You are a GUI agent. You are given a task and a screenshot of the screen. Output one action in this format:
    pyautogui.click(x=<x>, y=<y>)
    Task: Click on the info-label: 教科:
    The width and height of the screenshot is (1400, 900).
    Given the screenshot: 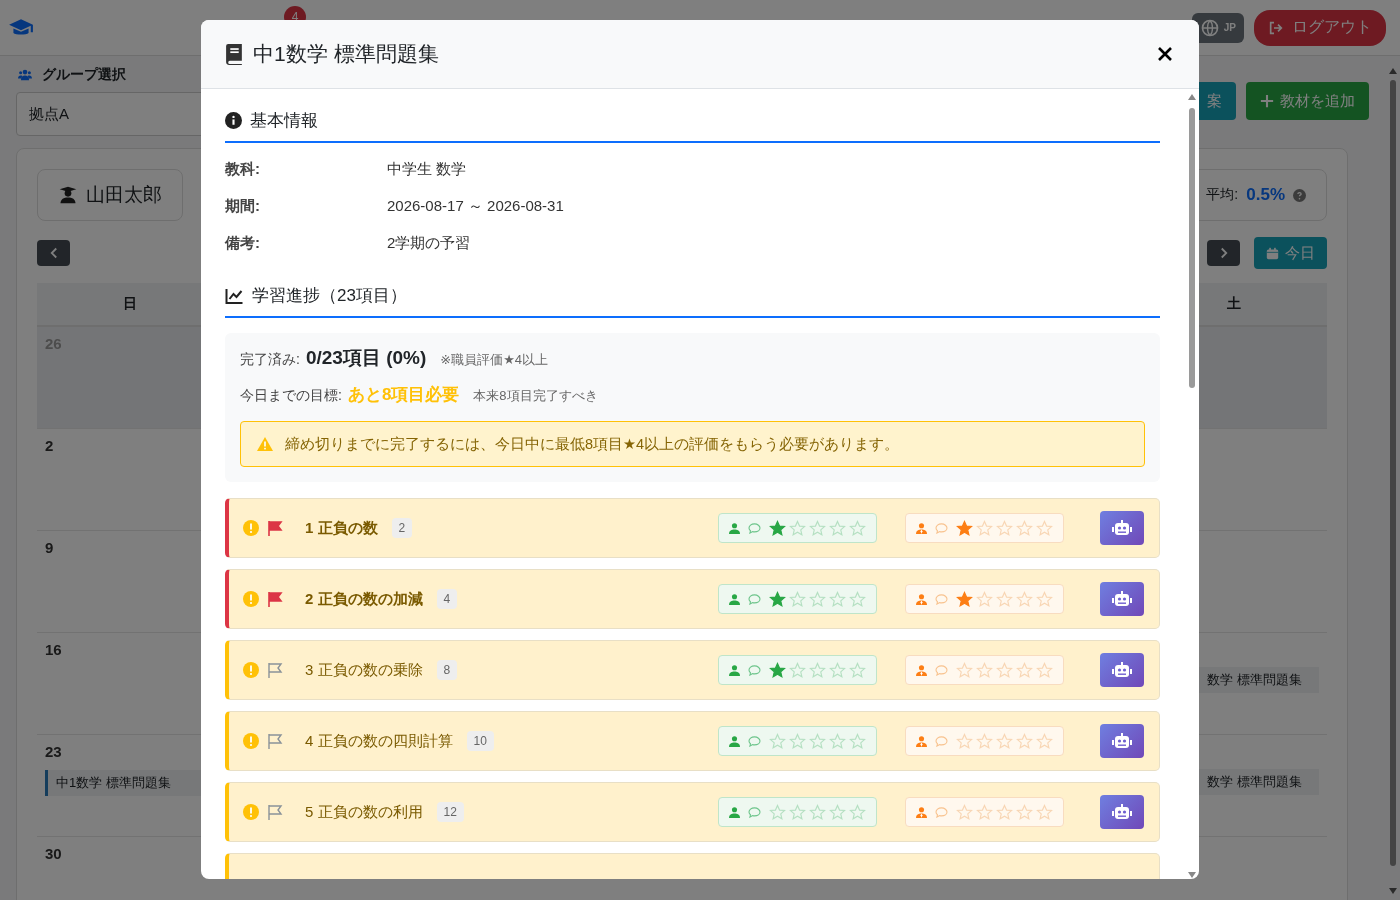 What is the action you would take?
    pyautogui.click(x=243, y=169)
    